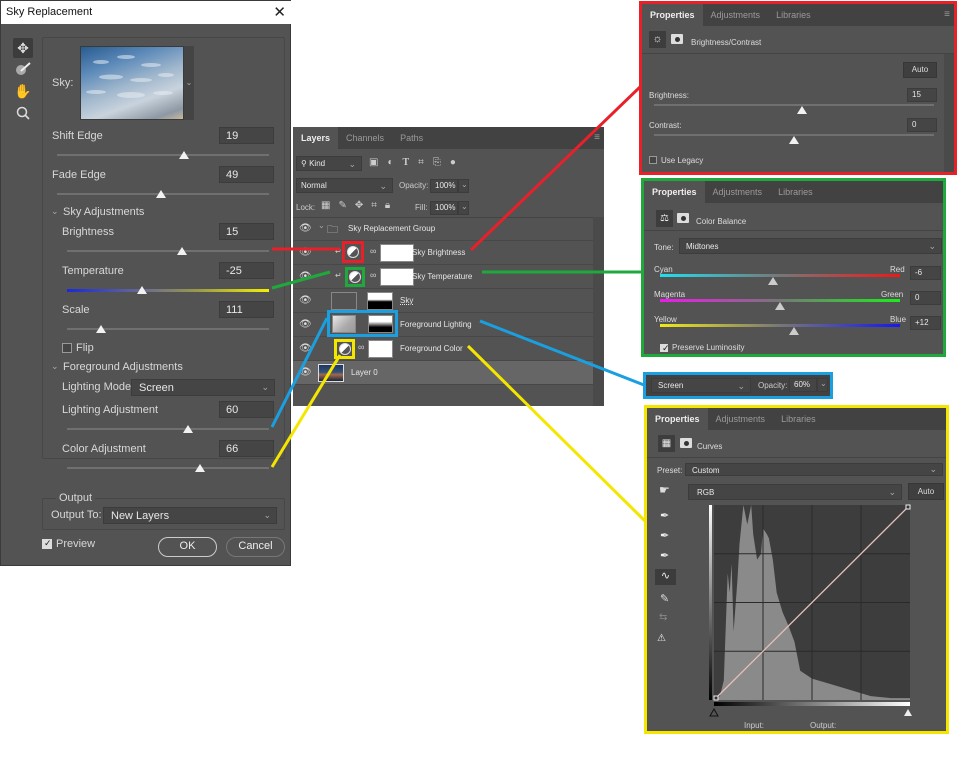 The height and width of the screenshot is (771, 960). I want to click on preserve-luminosity-checkbox, so click(665, 348).